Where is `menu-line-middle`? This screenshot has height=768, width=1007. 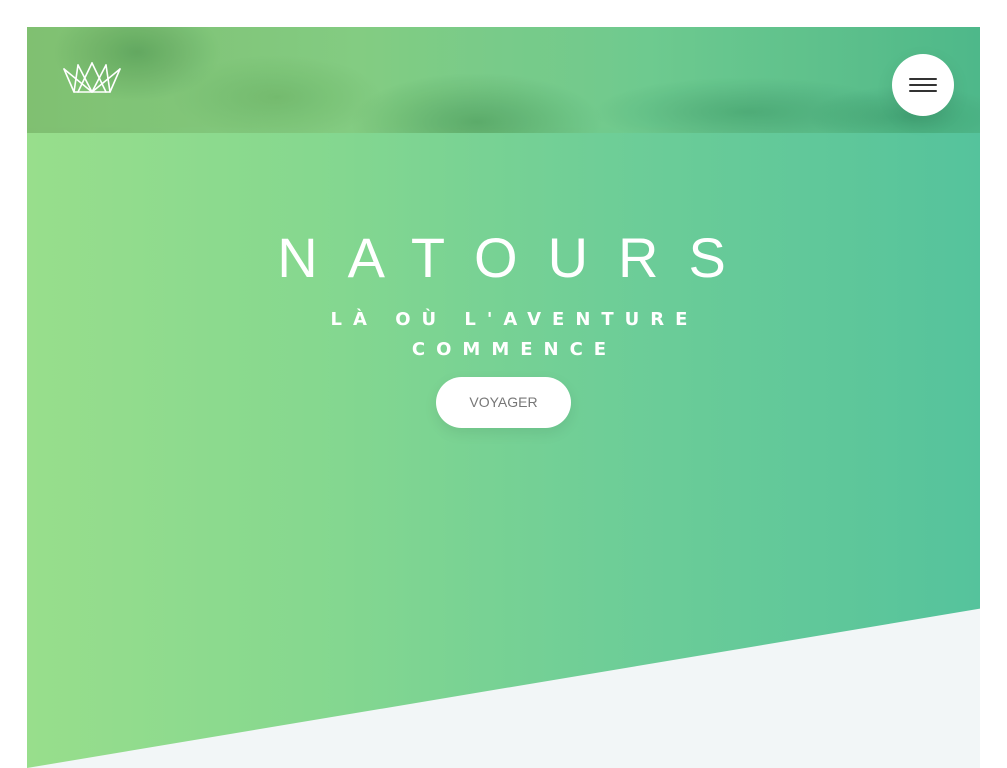
menu-line-middle is located at coordinates (923, 85).